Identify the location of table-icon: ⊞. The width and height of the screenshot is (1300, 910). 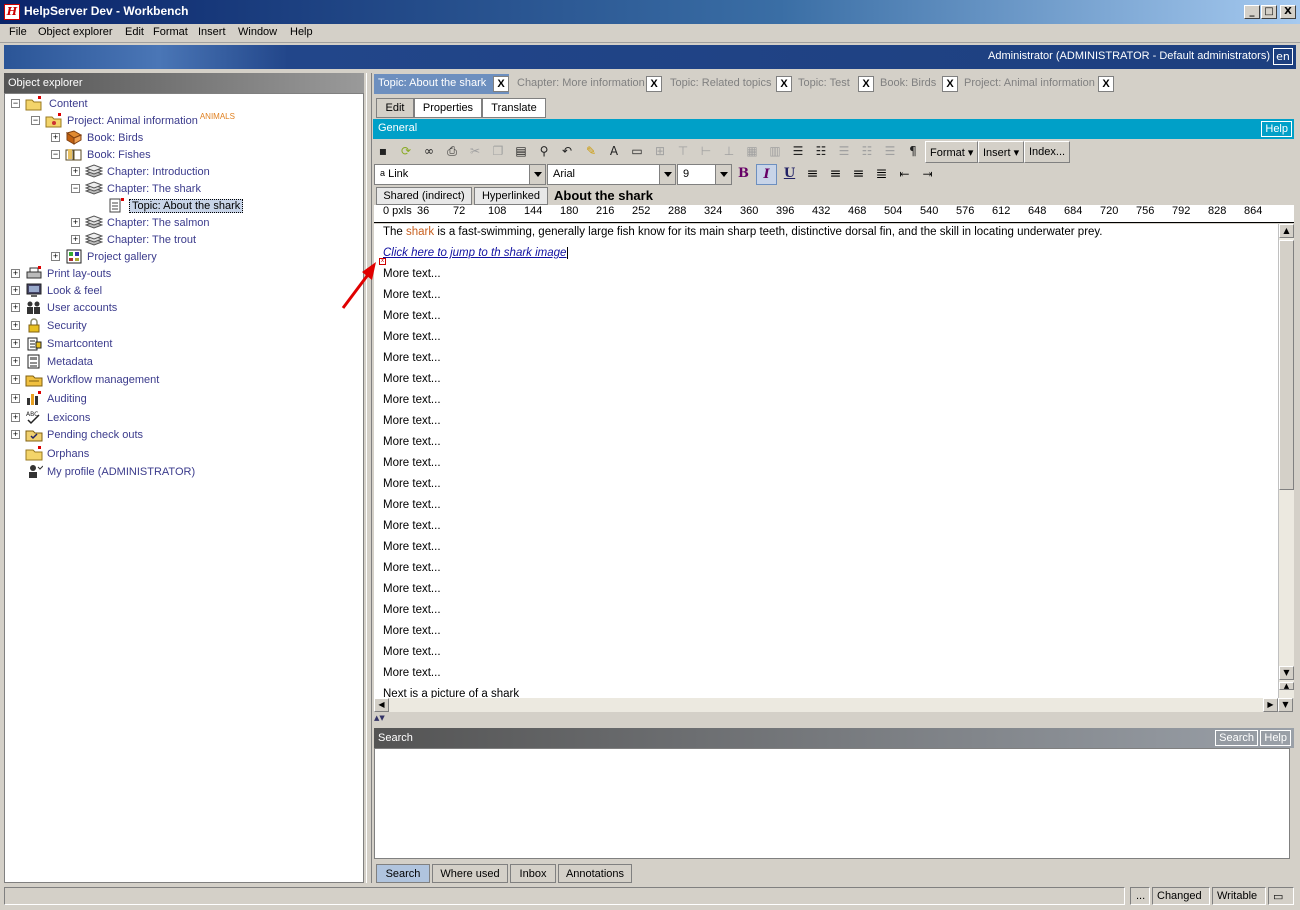
(660, 151).